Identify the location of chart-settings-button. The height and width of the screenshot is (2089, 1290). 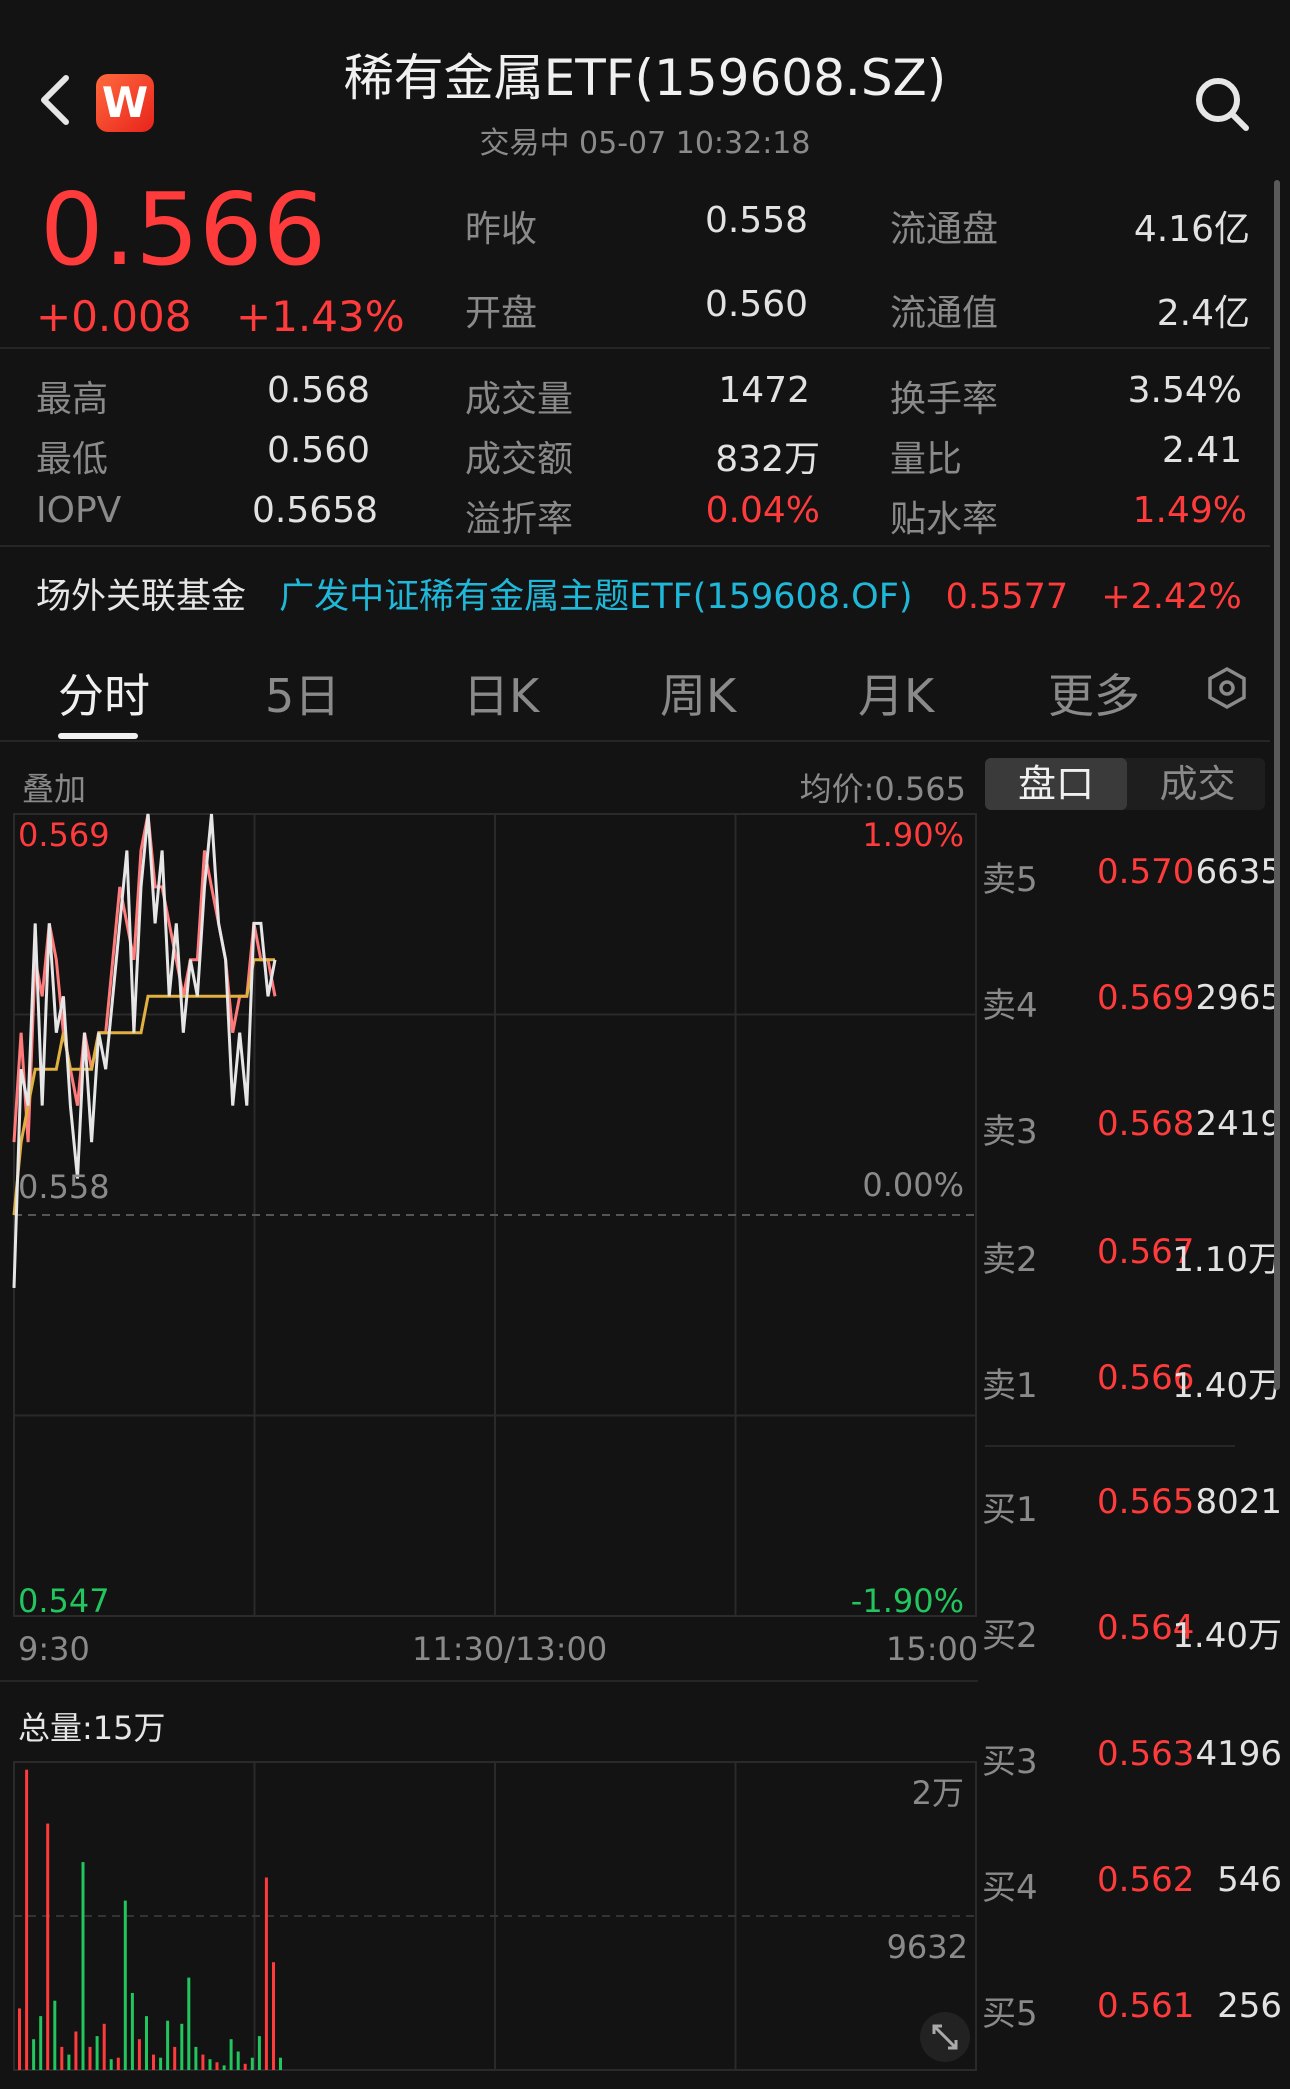
(1227, 688).